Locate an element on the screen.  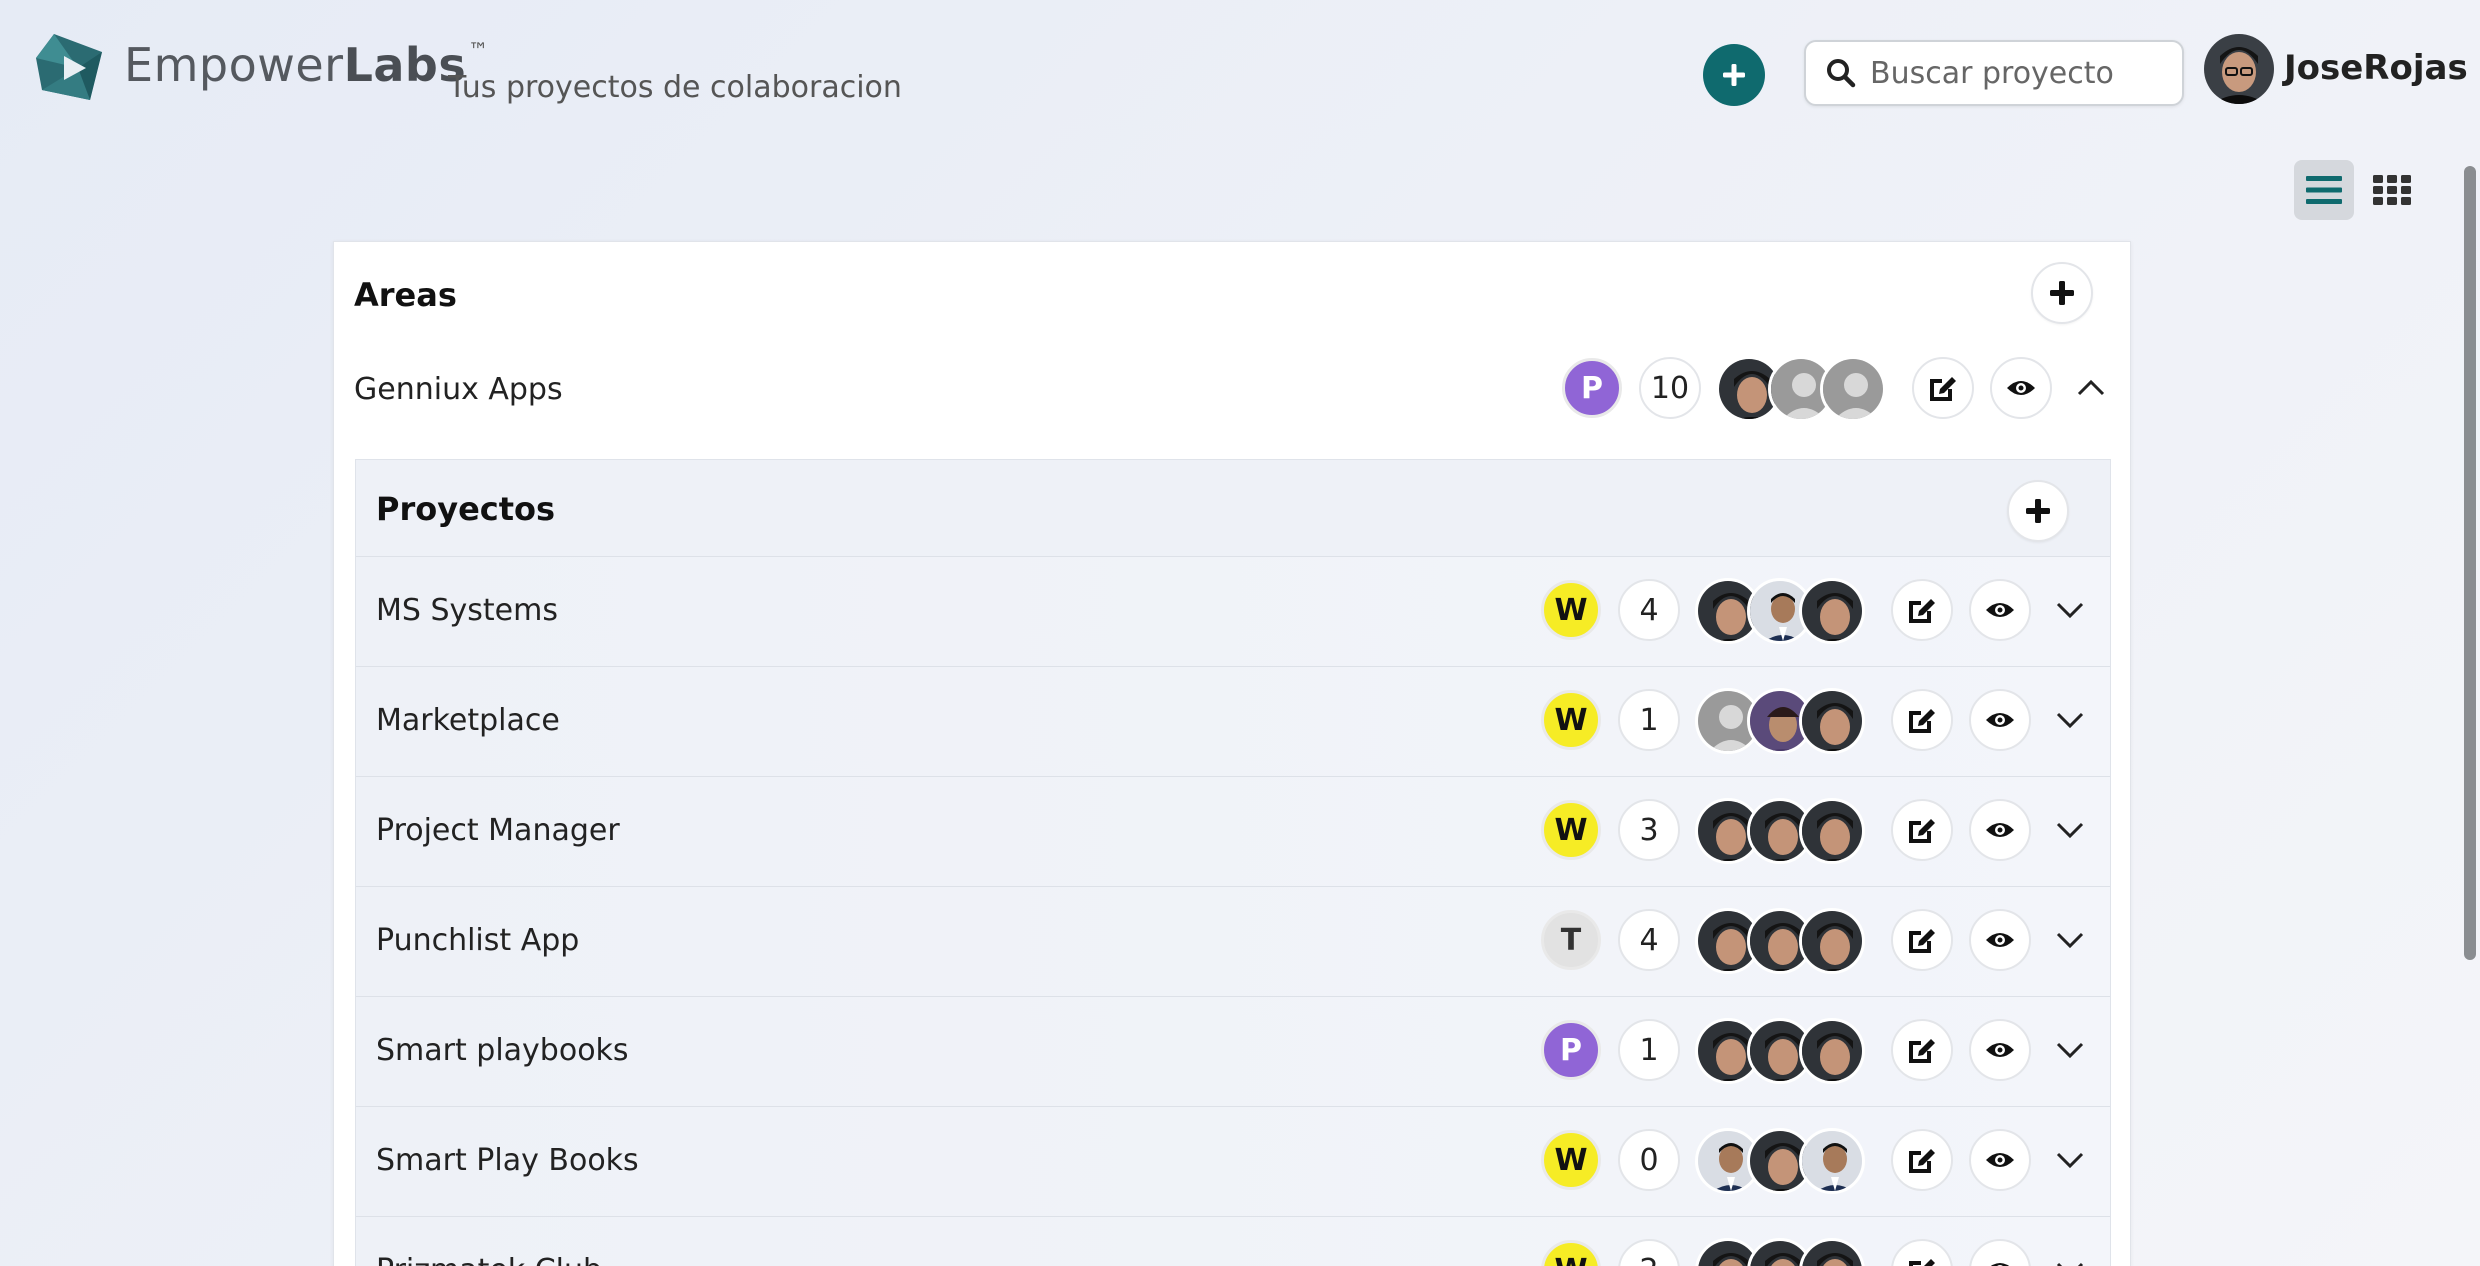
project-row: Prizmatek Club W2 is located at coordinates (1233, 1241).